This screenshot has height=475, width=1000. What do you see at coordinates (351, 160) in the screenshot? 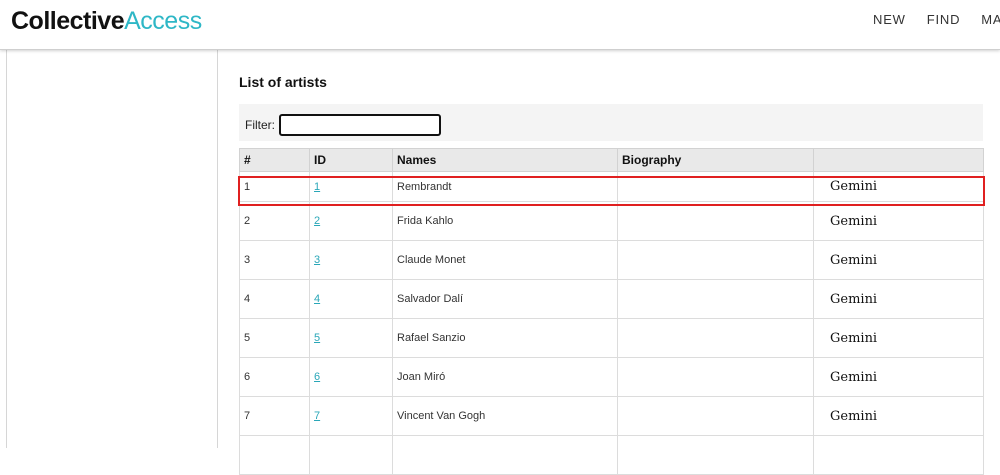
I see `column-header-id: ID` at bounding box center [351, 160].